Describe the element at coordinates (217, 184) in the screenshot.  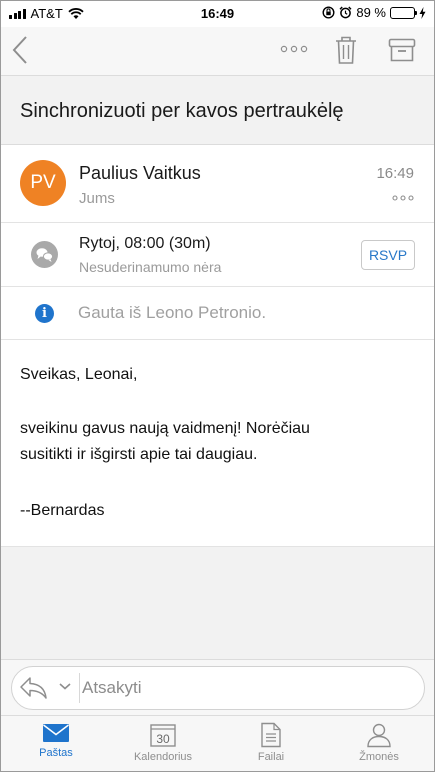
I see `sender-header: PV Paulius Vaitkus Jums 16:49` at that location.